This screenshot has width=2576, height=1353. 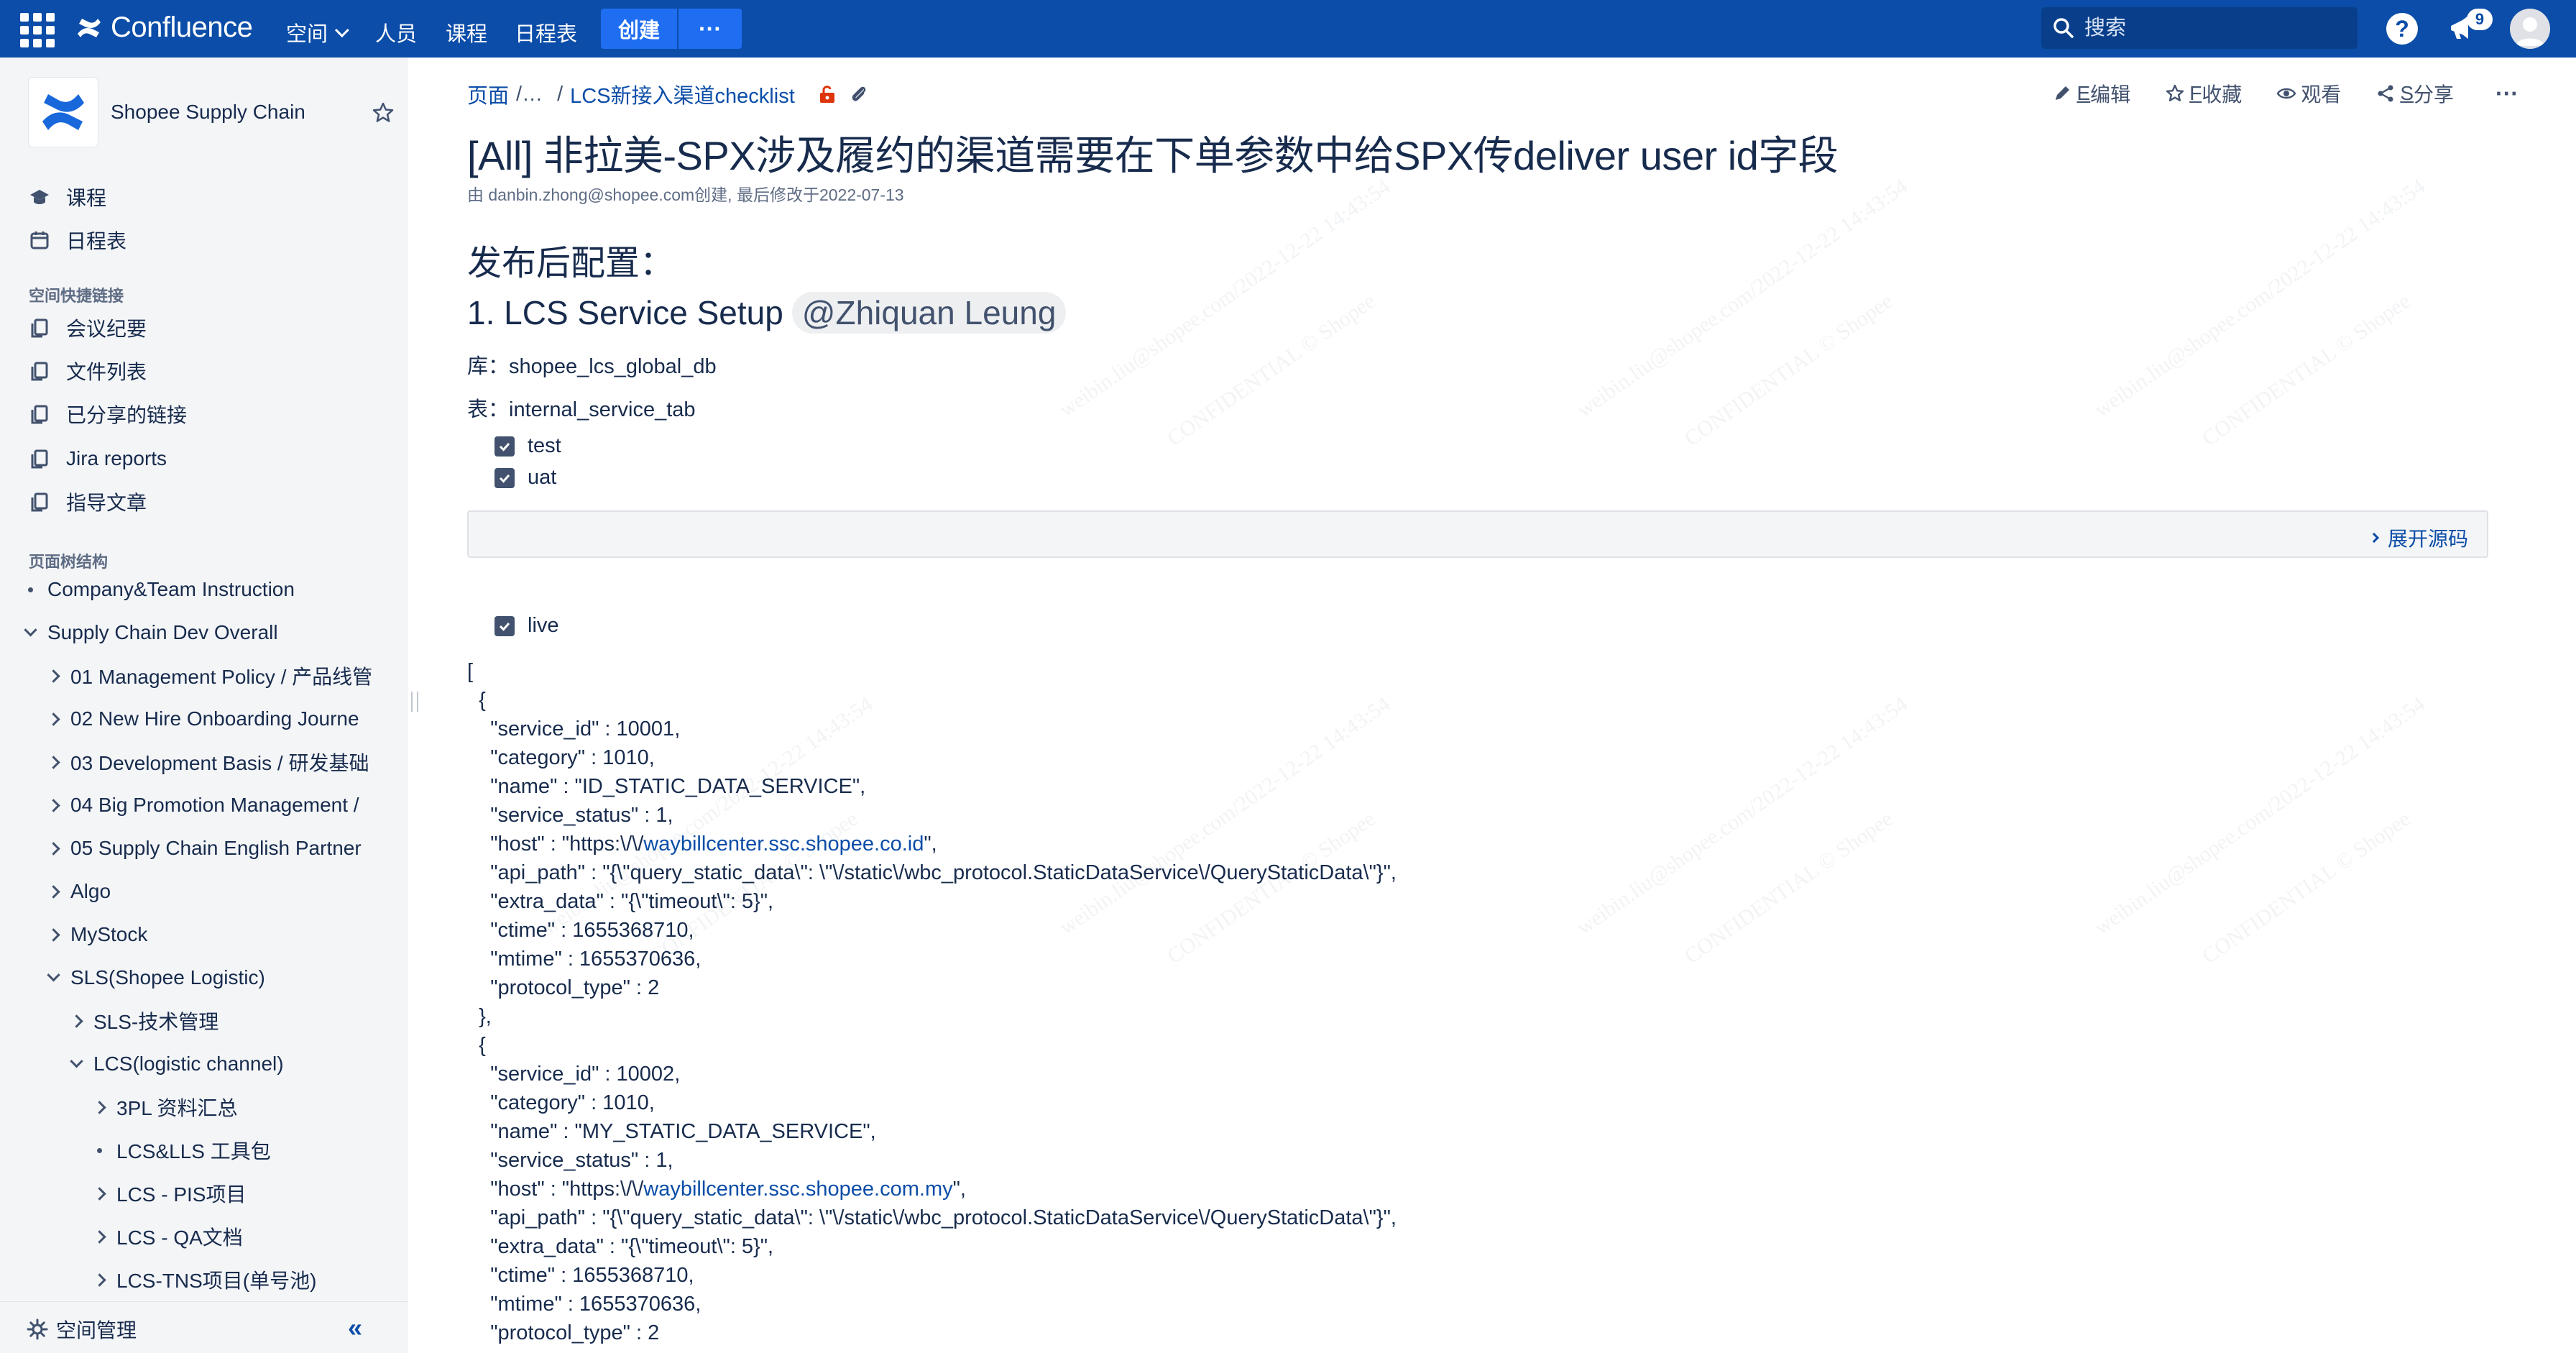 What do you see at coordinates (39, 197) in the screenshot?
I see `graduation-icon` at bounding box center [39, 197].